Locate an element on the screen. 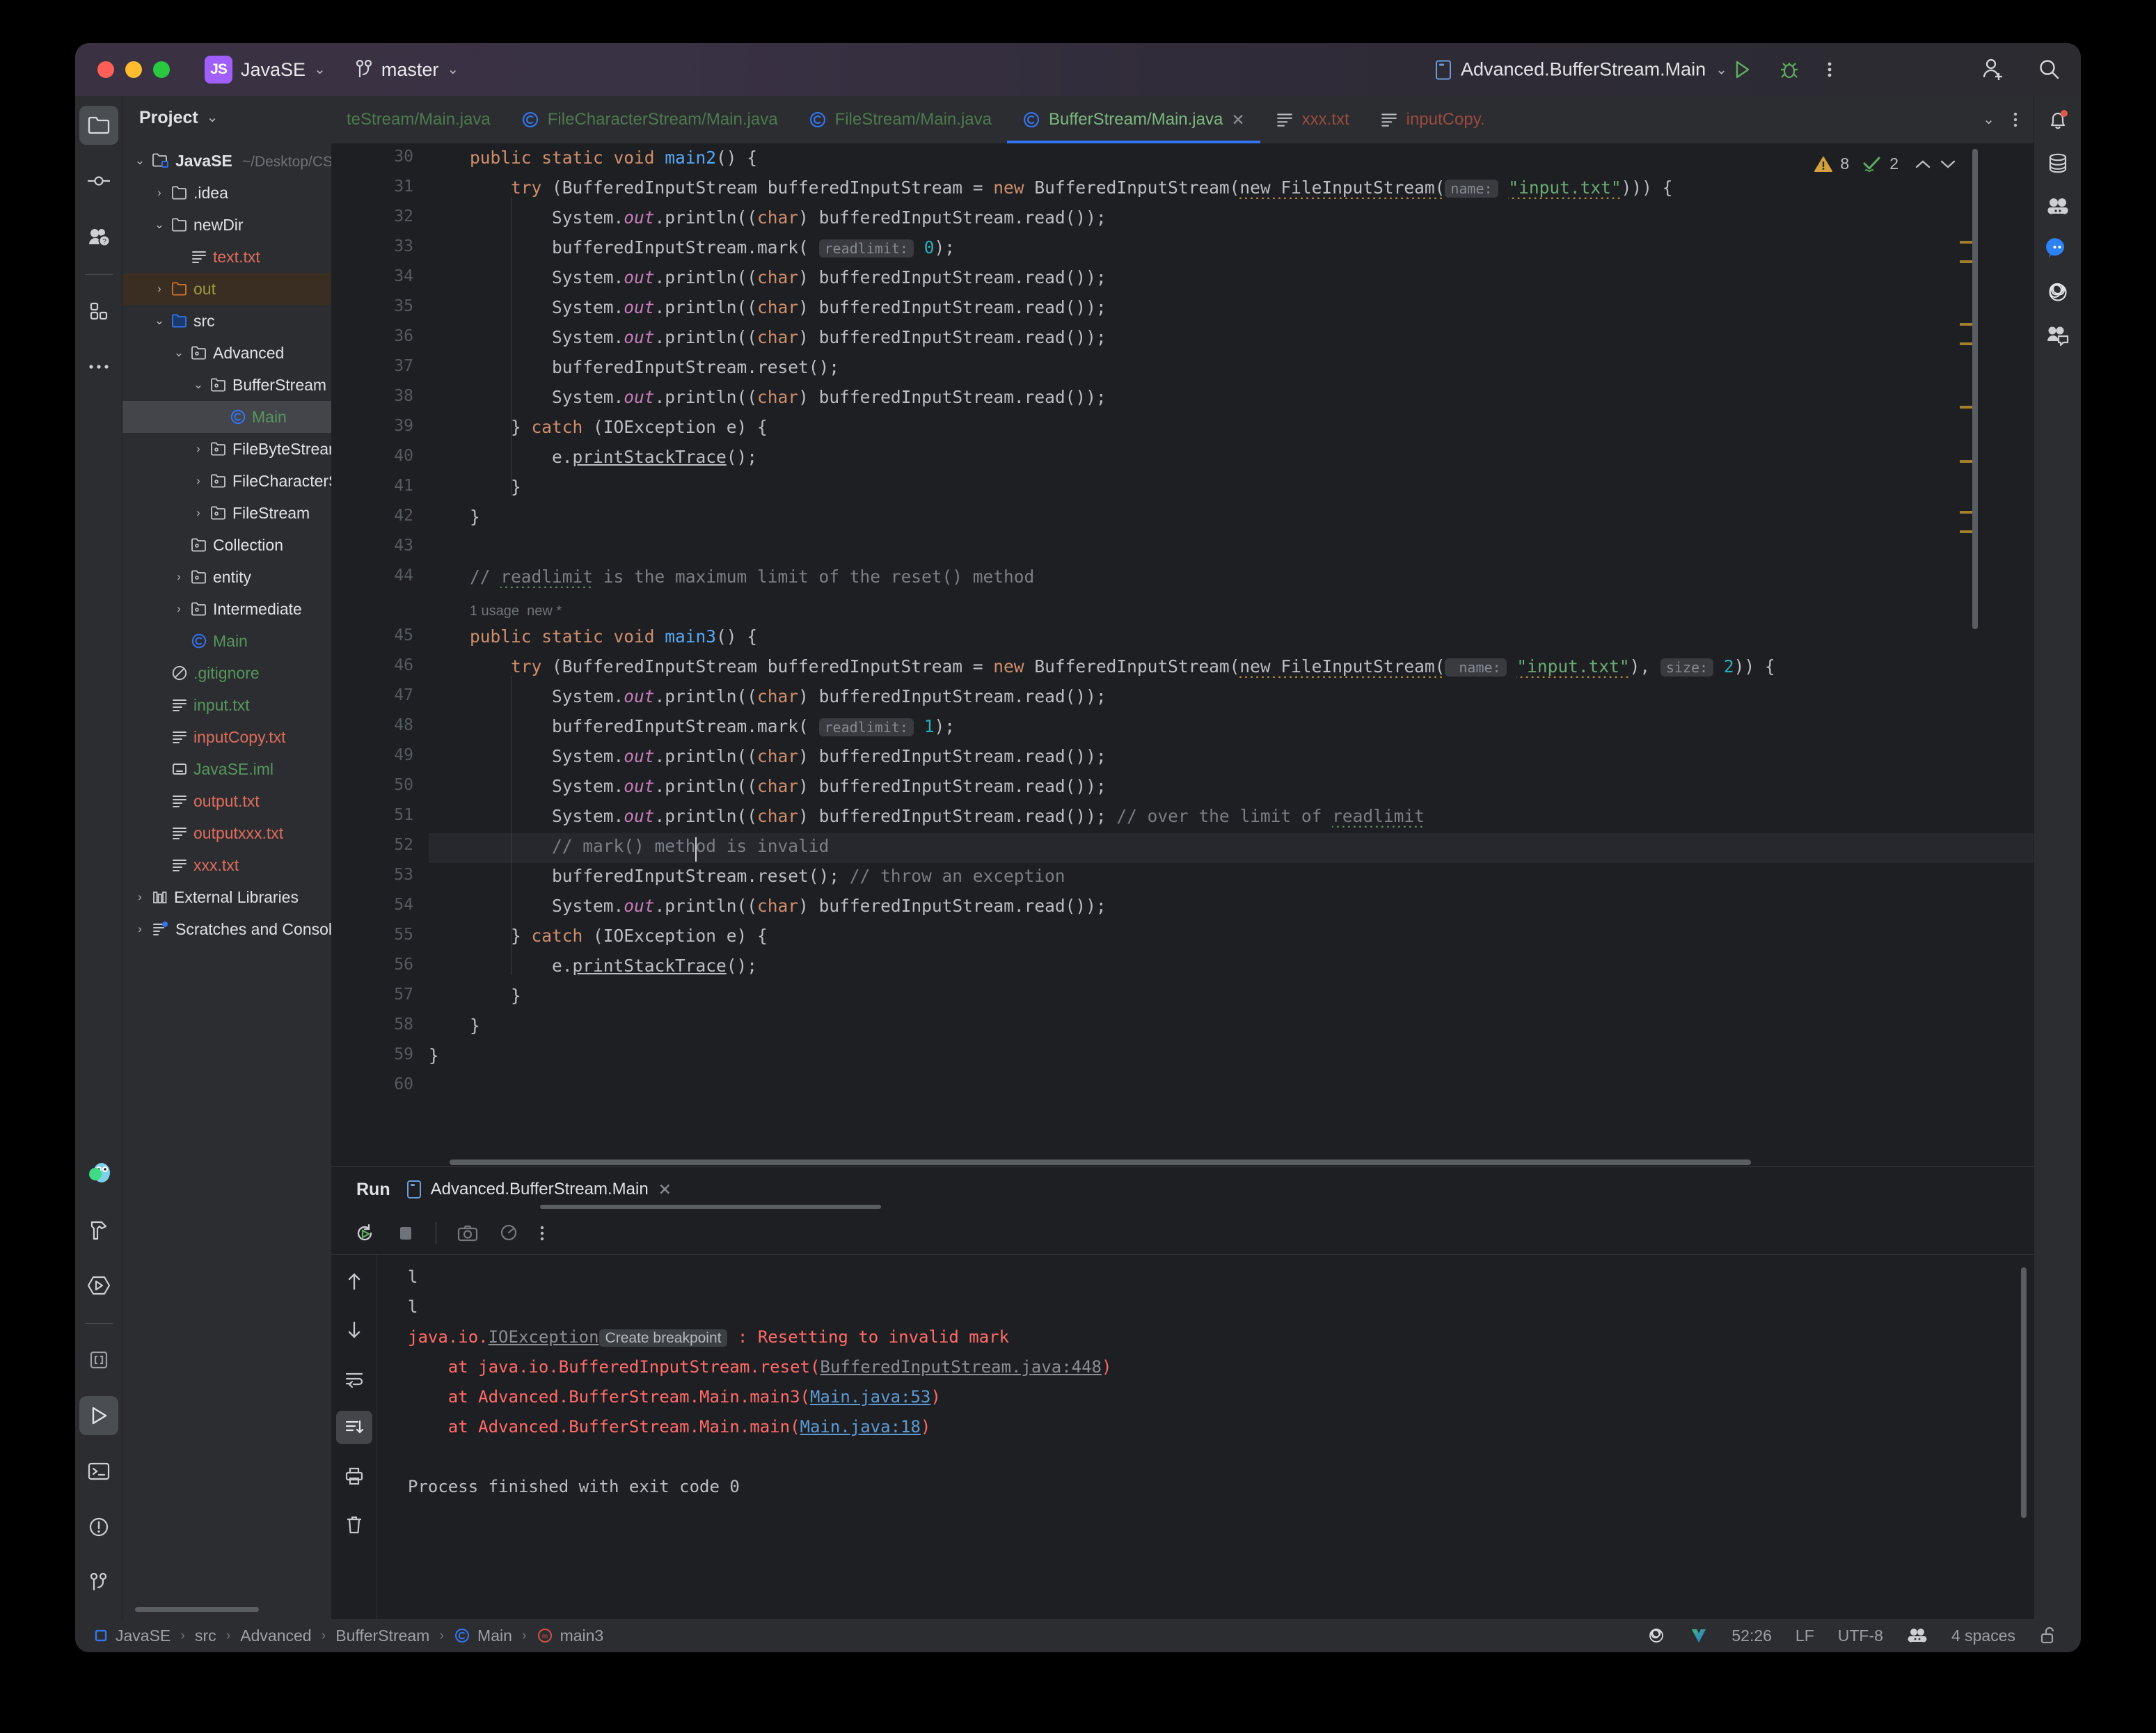 The image size is (2156, 1733). close-icon: ✕ is located at coordinates (665, 1190).